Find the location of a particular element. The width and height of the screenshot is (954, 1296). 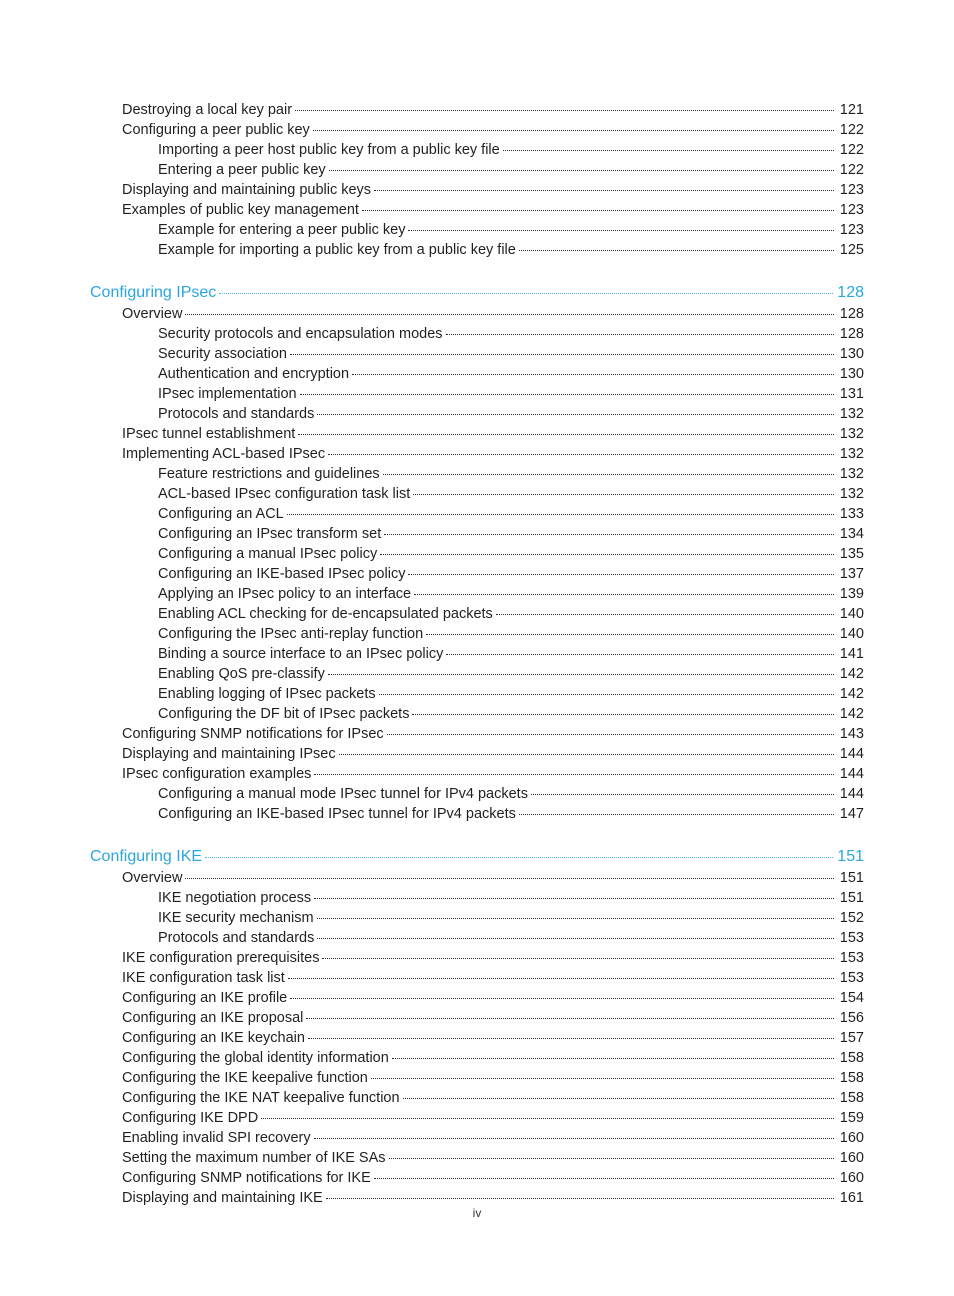

toc-entry-title: Destroying a local key pair is located at coordinates (208, 110).